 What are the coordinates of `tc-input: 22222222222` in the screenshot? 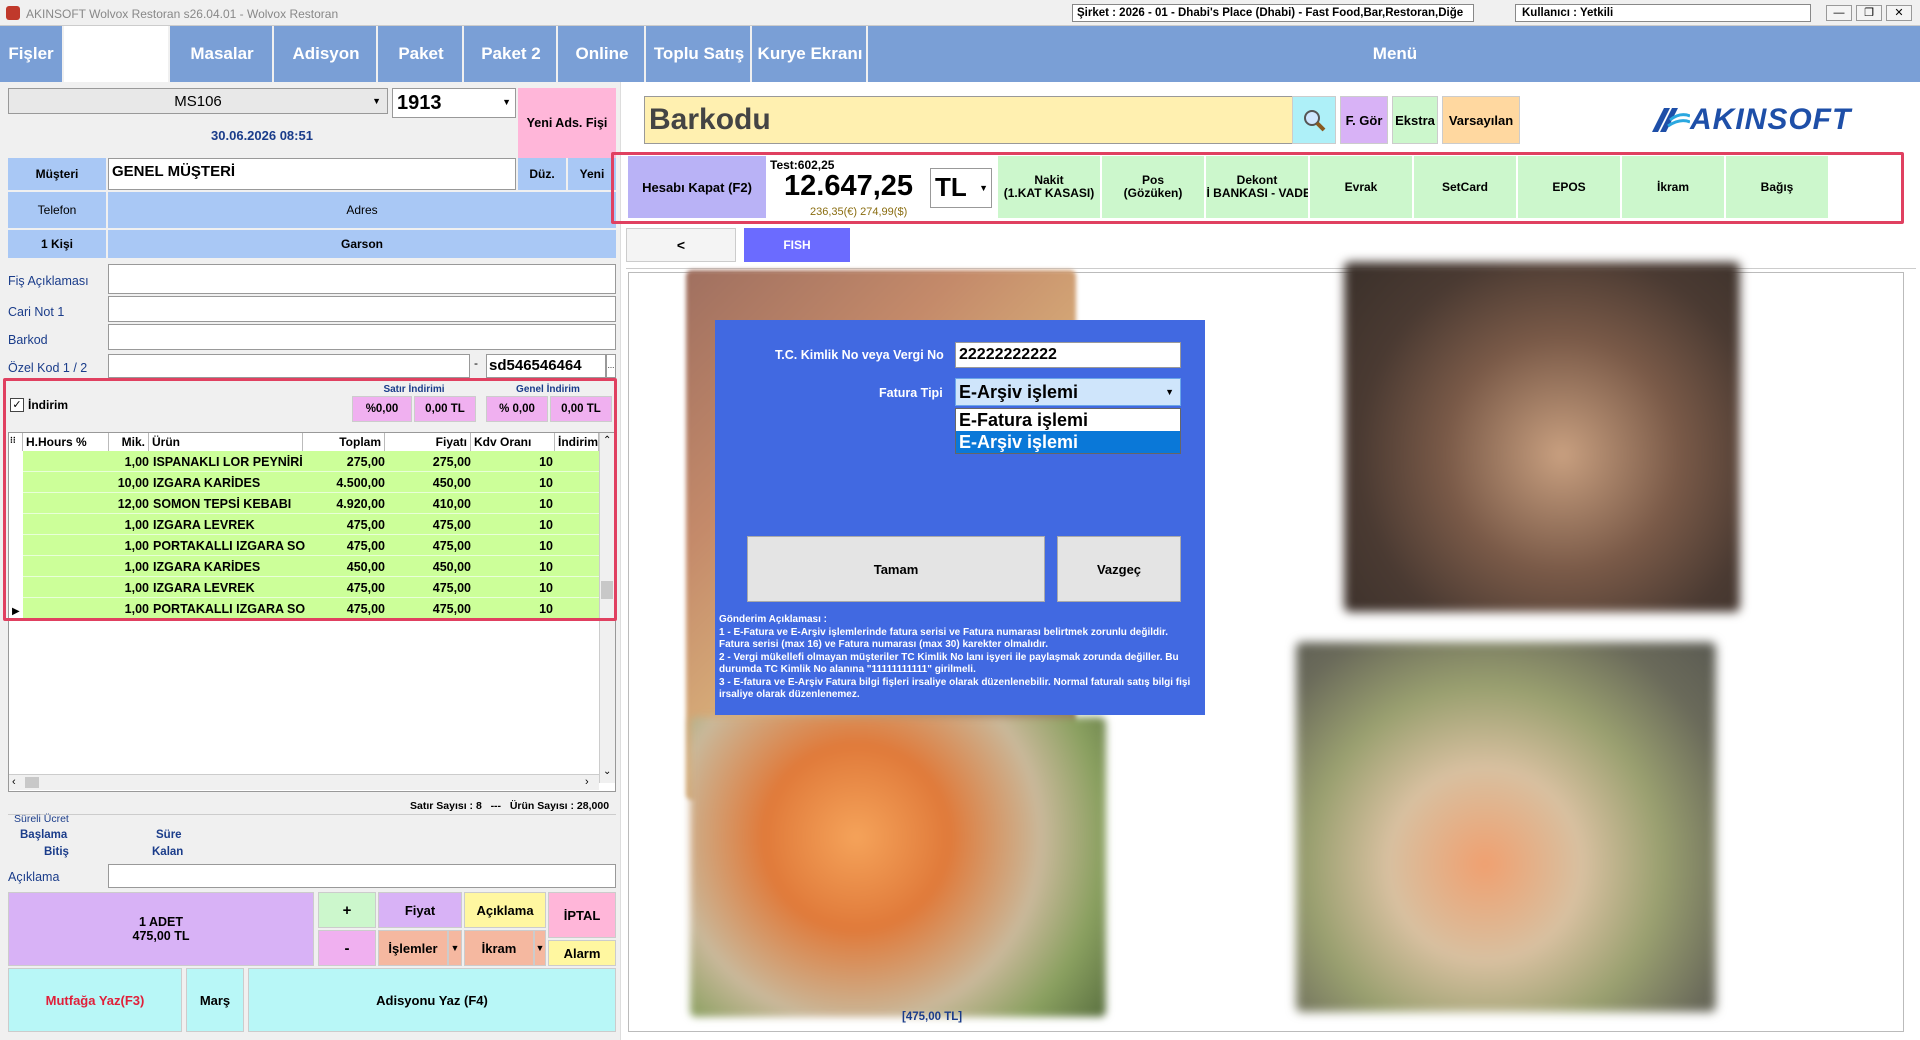 It's located at (1068, 355).